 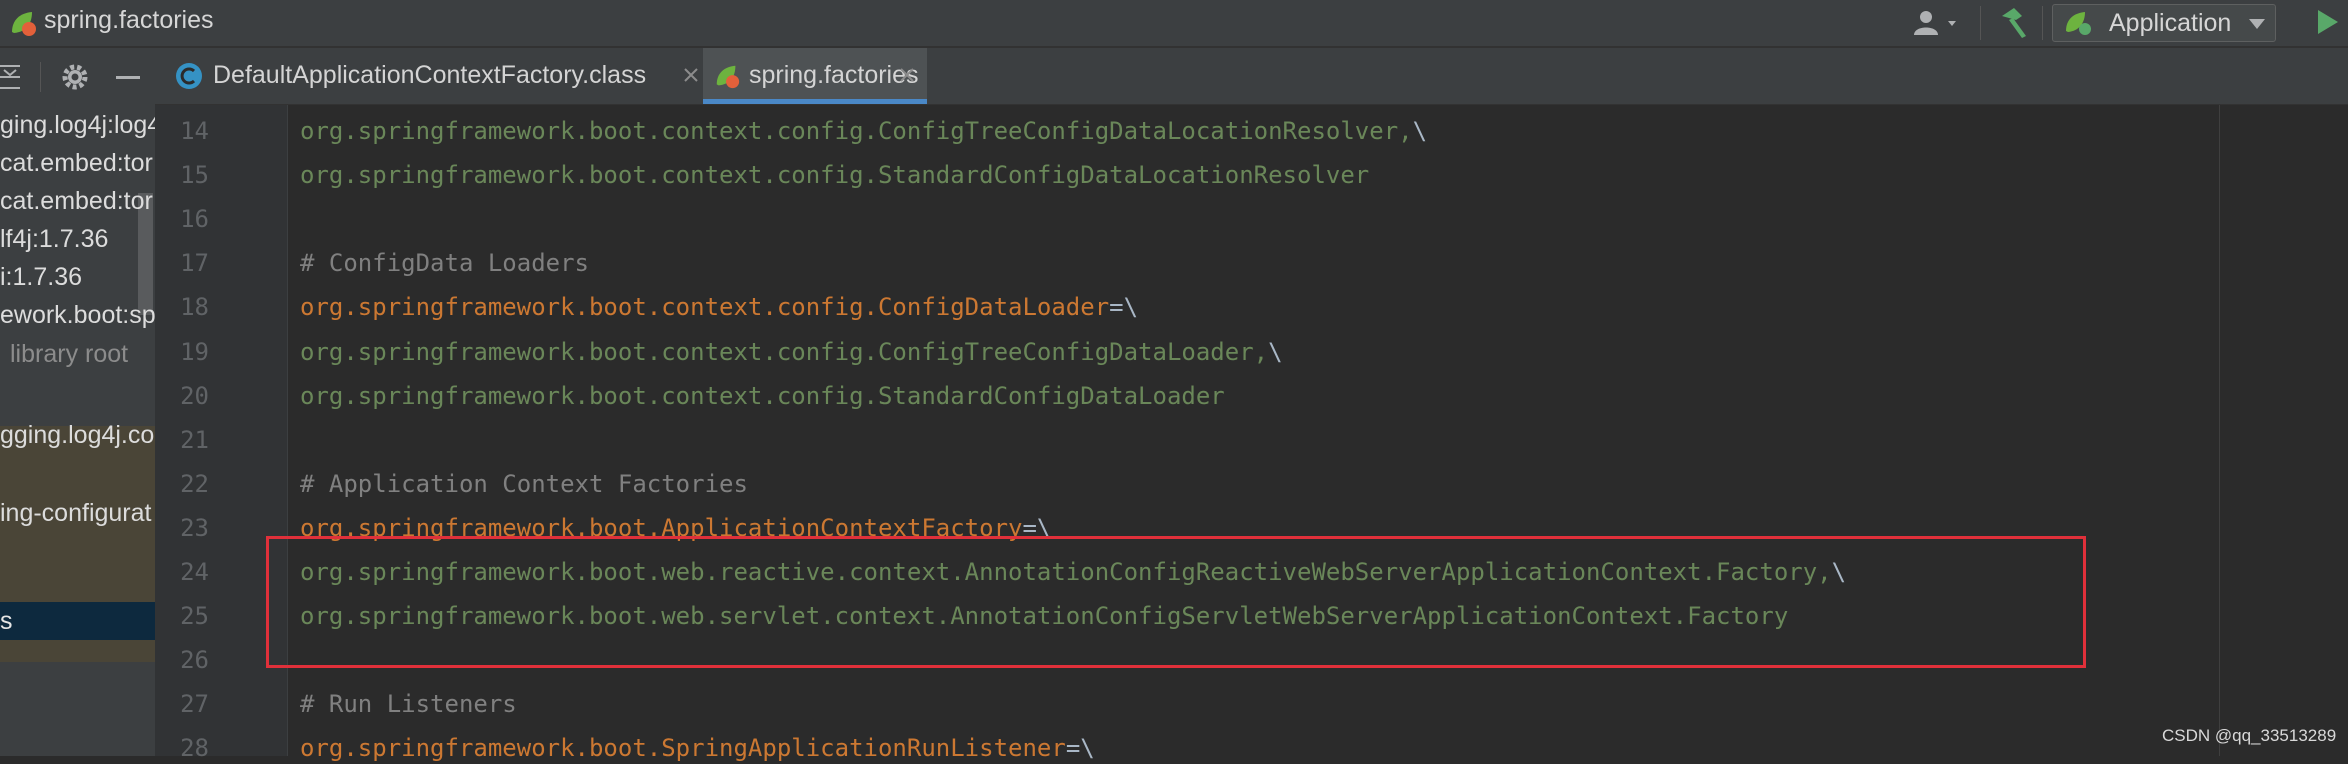 I want to click on line-number: 17, so click(x=194, y=263).